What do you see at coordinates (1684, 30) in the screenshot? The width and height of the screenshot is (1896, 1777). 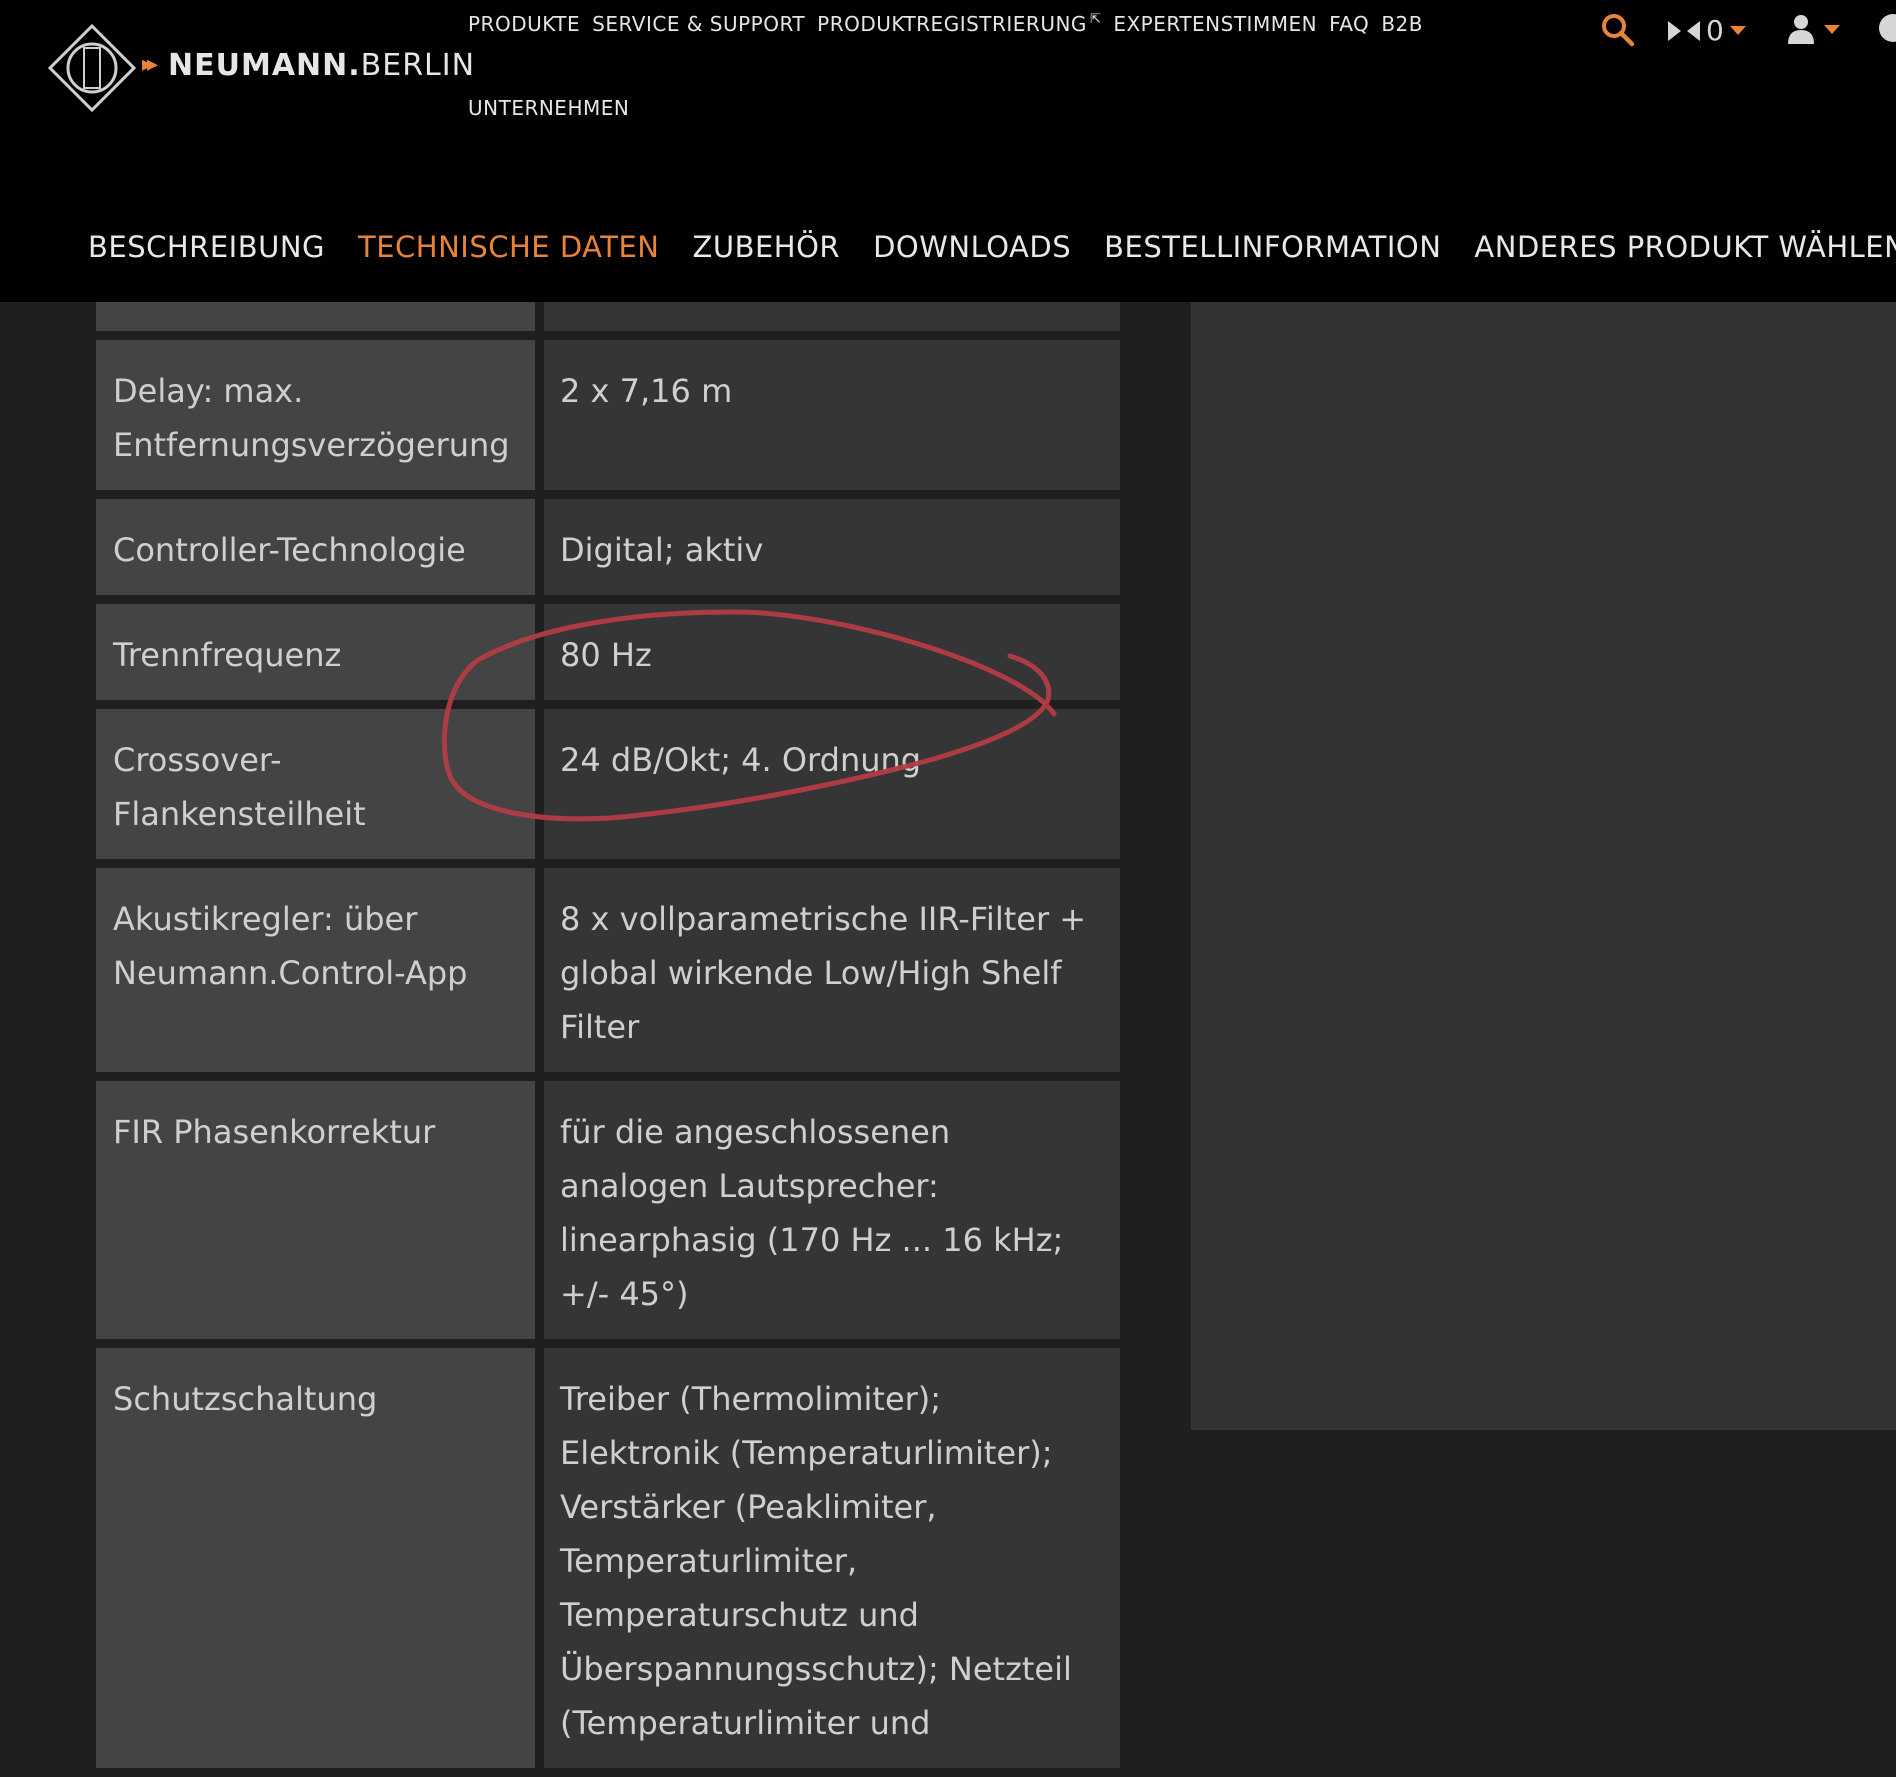 I see `cart-icon` at bounding box center [1684, 30].